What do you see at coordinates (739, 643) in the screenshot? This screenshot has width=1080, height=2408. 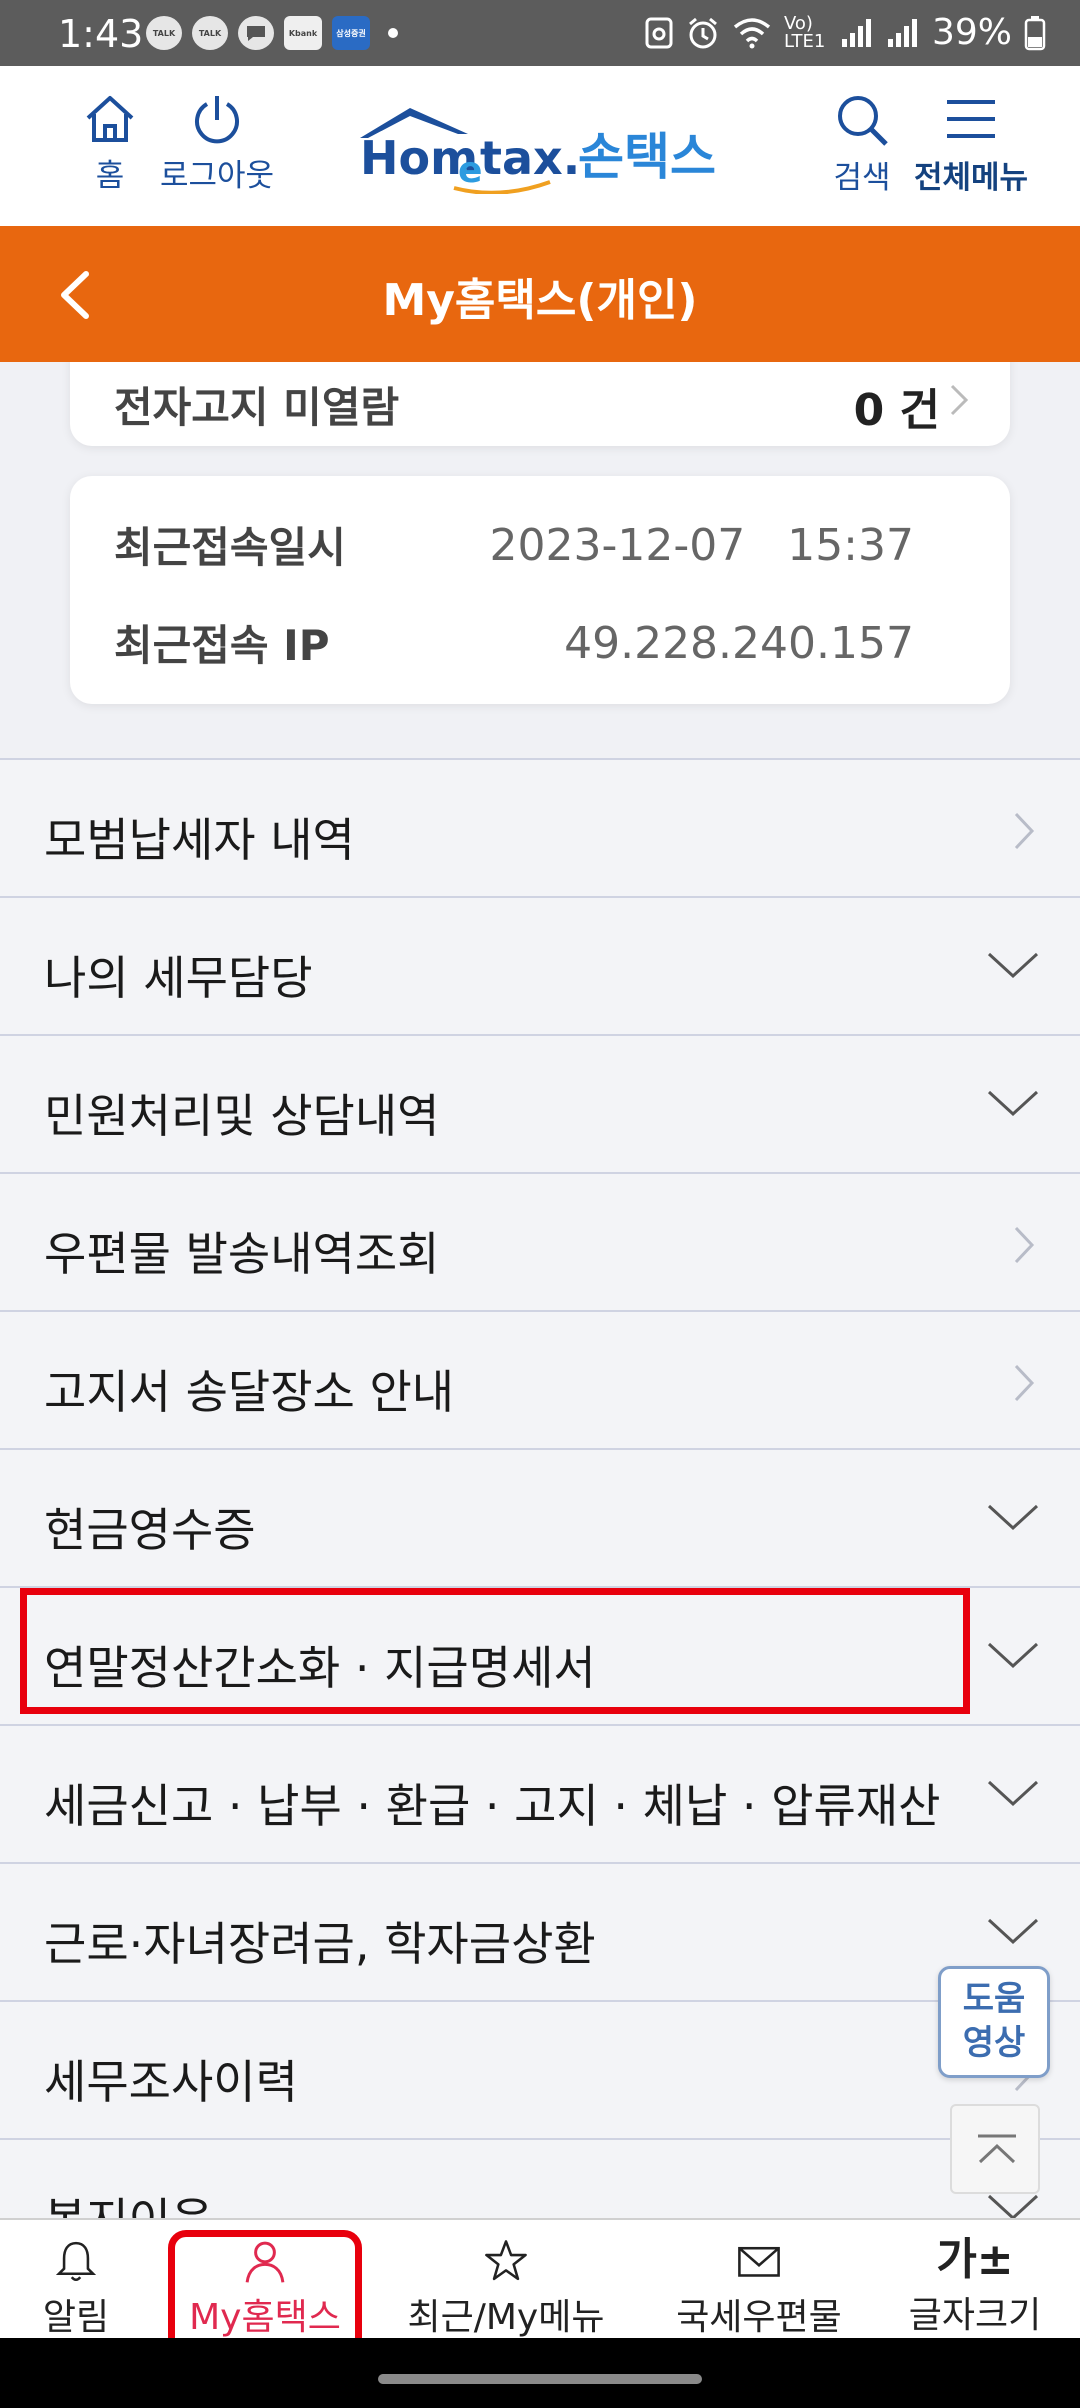 I see `last-ip-value: 49.228.240.157` at bounding box center [739, 643].